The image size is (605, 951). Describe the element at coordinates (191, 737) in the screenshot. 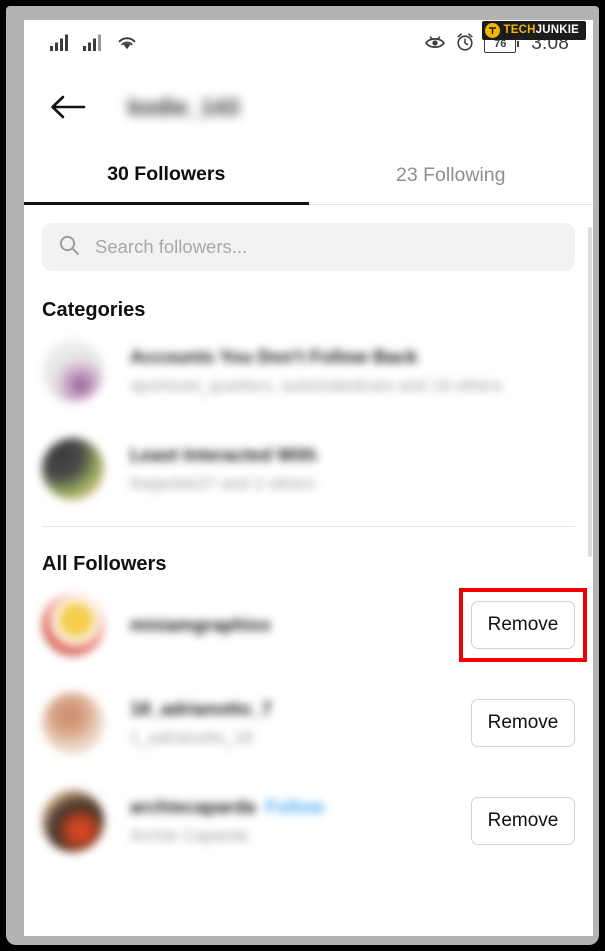

I see `follower-display-name: 1_adrianotto_18` at that location.